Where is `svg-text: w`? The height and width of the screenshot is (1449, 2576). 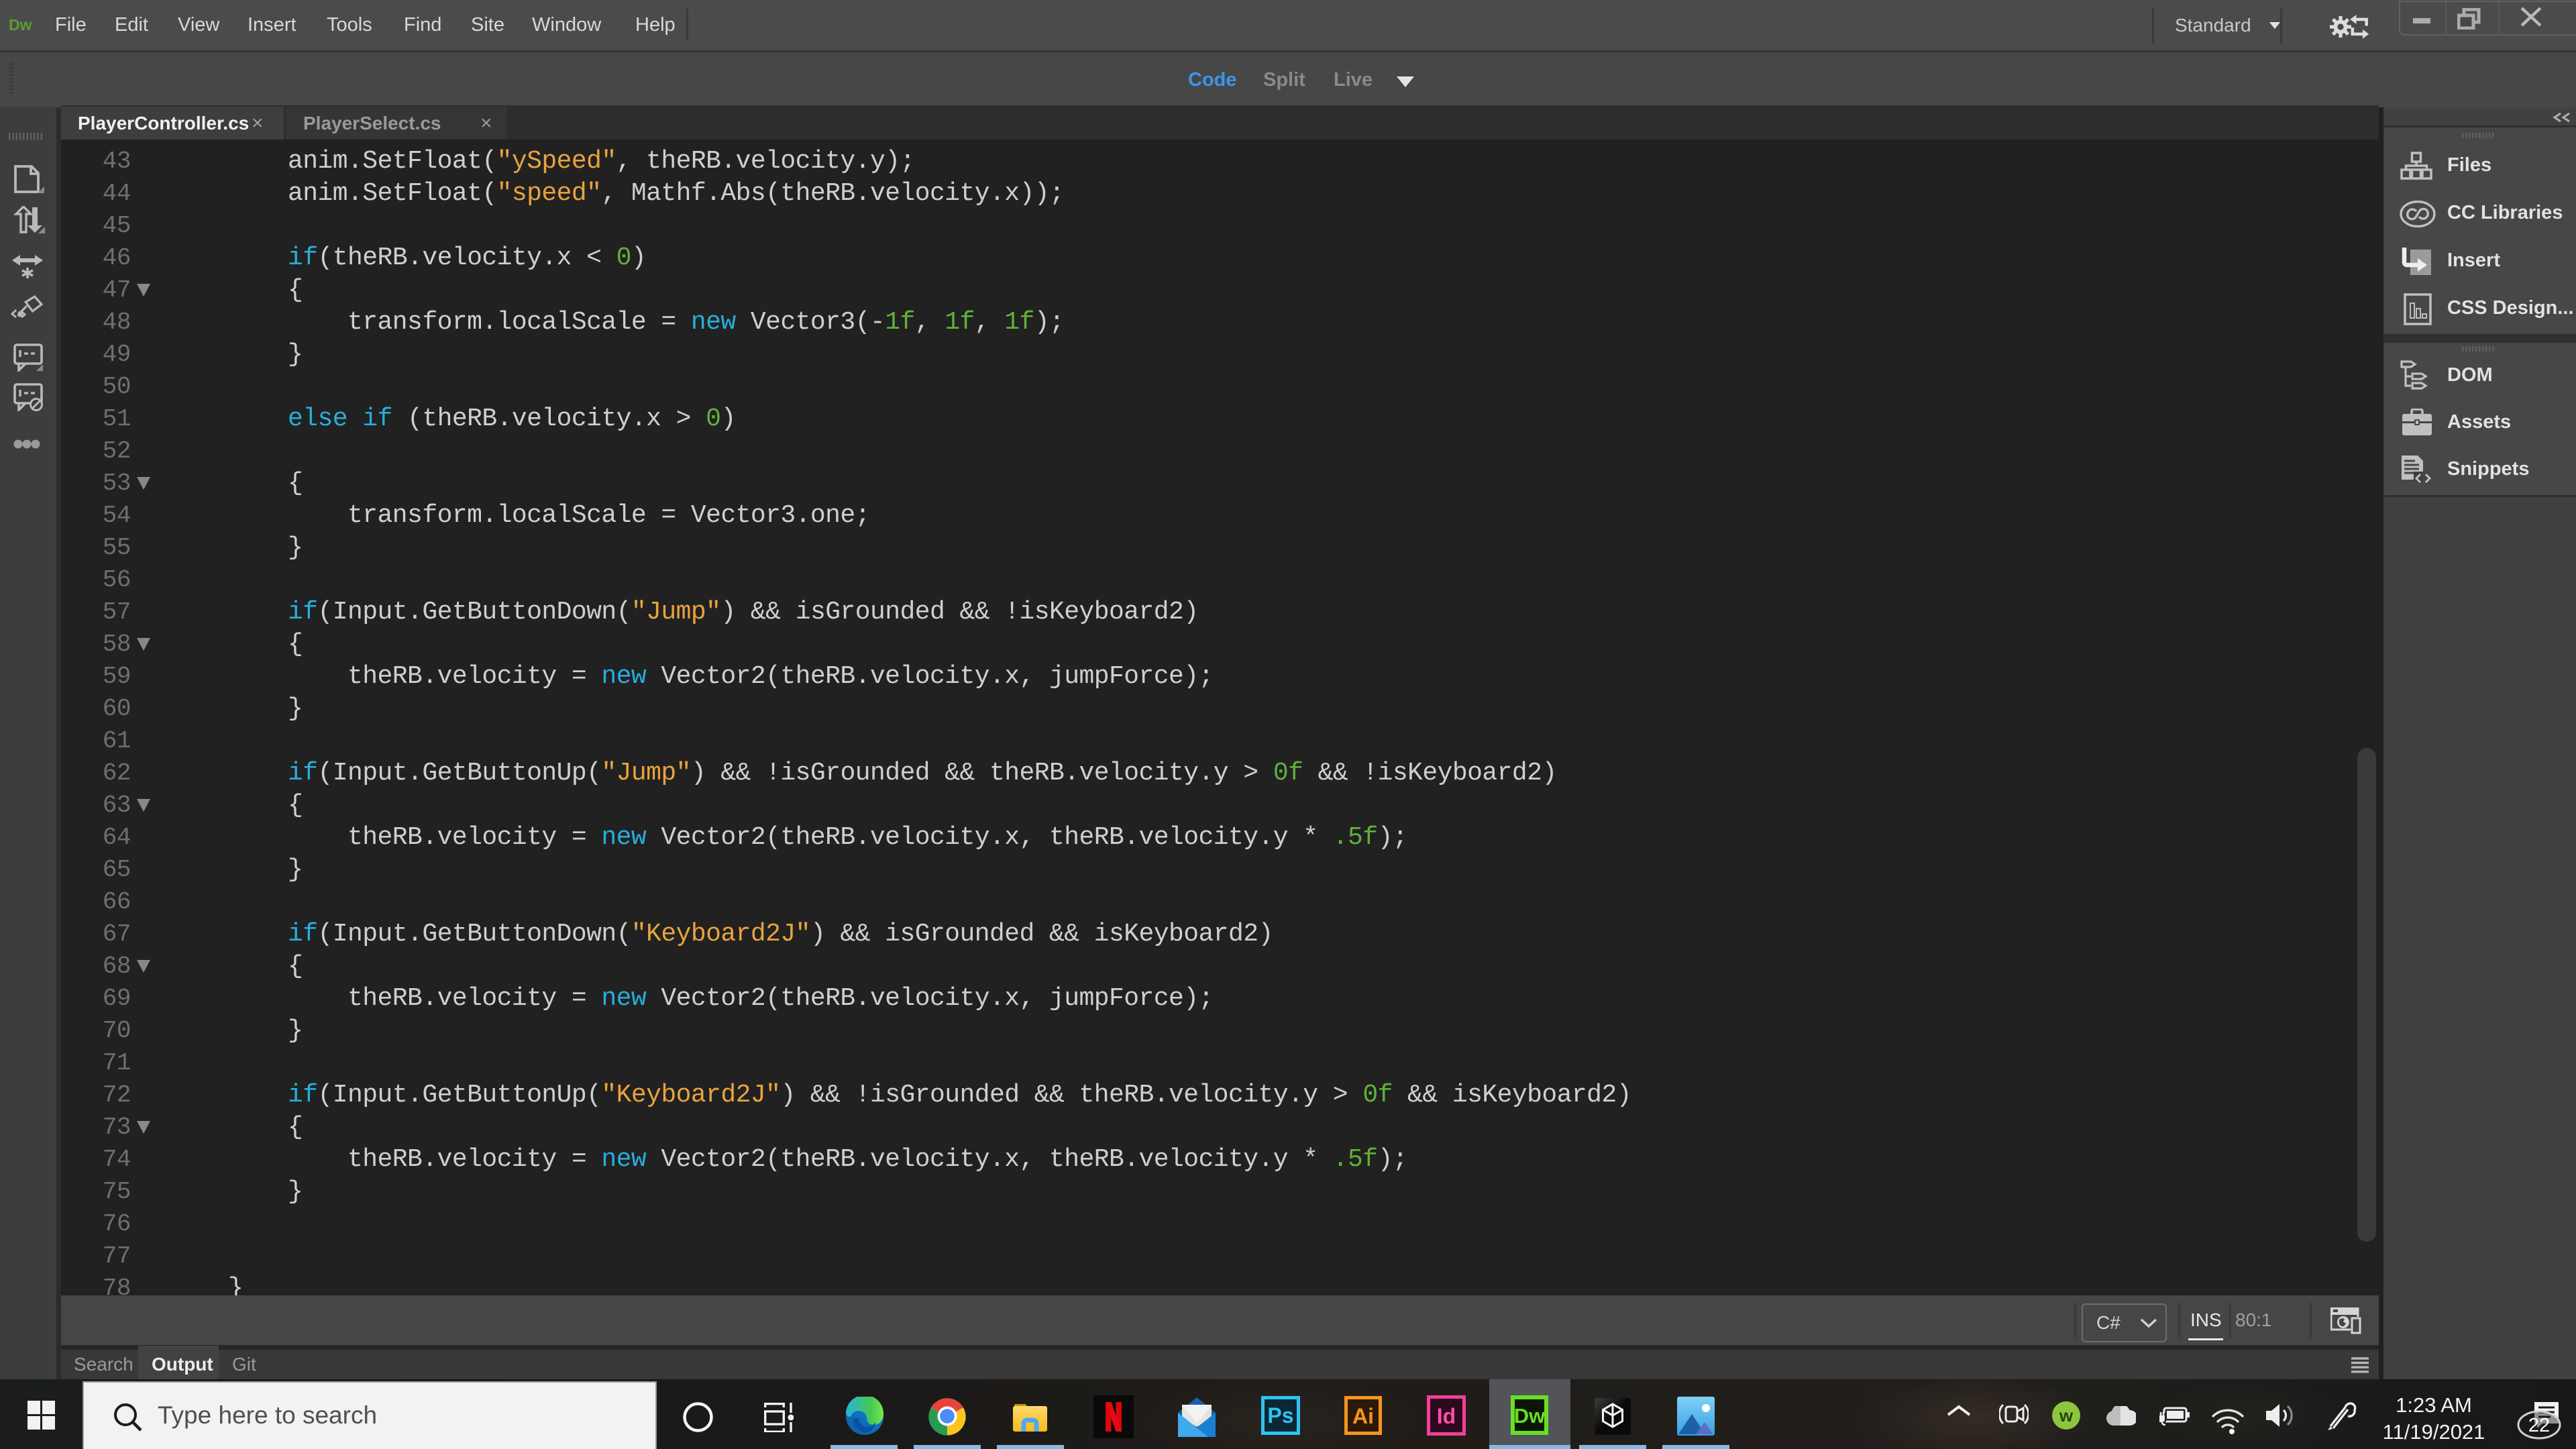
svg-text: w is located at coordinates (2066, 1415).